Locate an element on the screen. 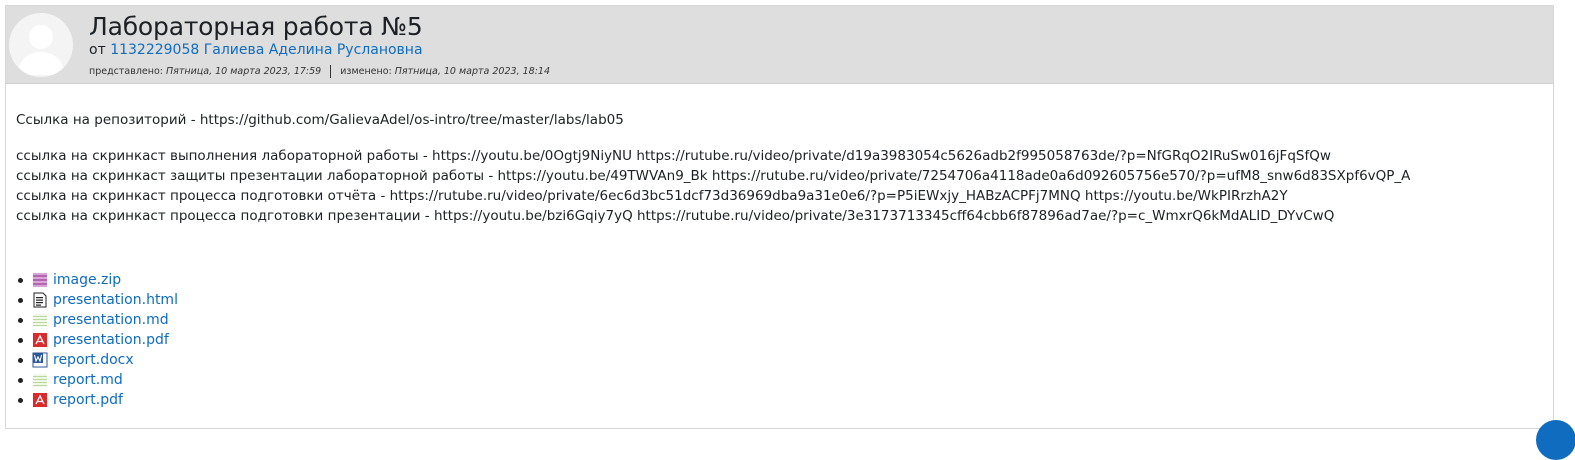 Image resolution: width=1575 pixels, height=460 pixels. date-separator is located at coordinates (331, 71).